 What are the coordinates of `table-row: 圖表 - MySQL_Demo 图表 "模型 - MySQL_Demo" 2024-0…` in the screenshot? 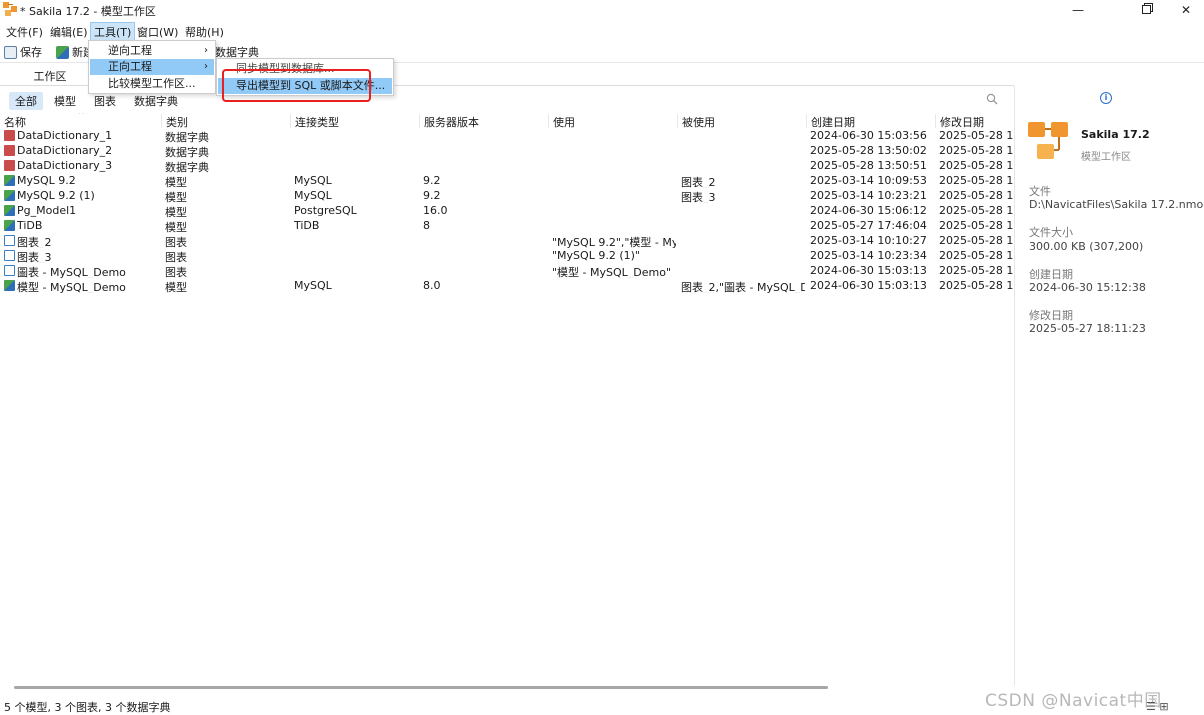 It's located at (507, 270).